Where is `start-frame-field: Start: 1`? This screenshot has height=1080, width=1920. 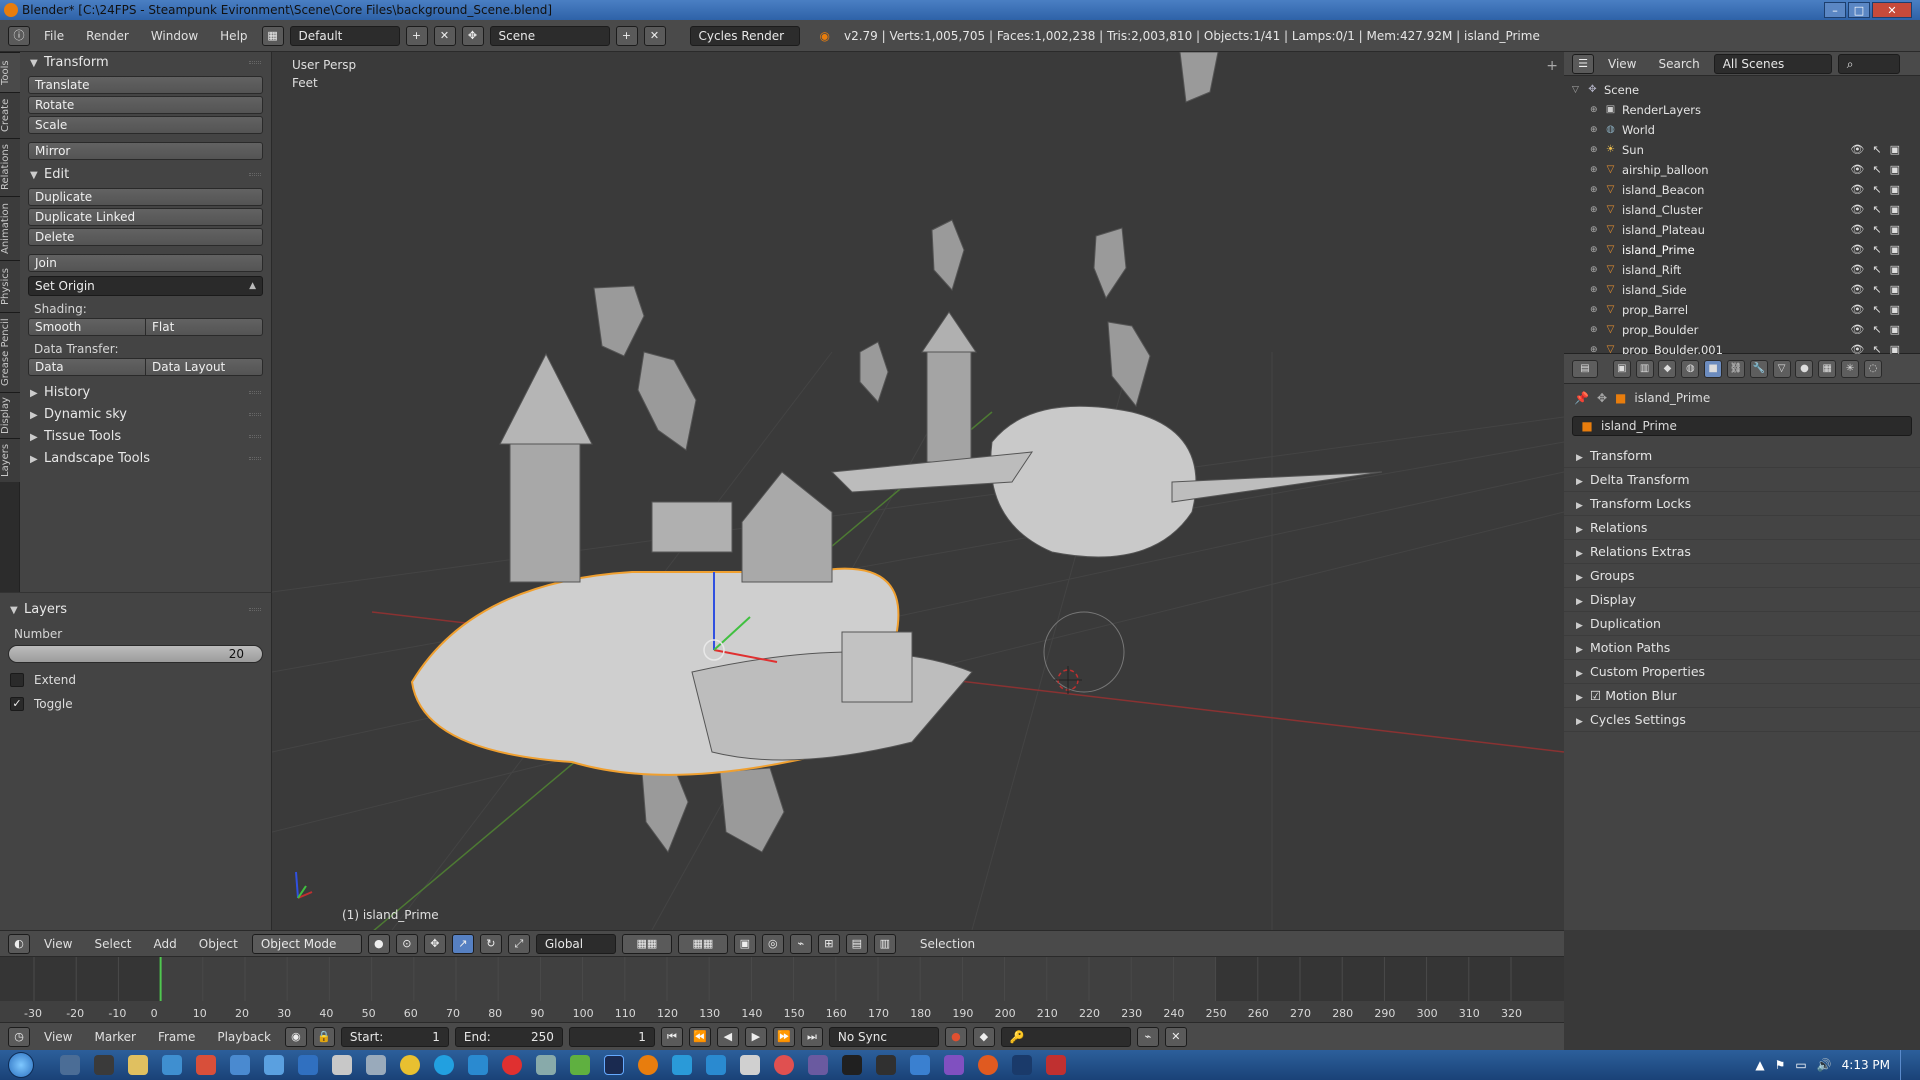 start-frame-field: Start: 1 is located at coordinates (394, 1036).